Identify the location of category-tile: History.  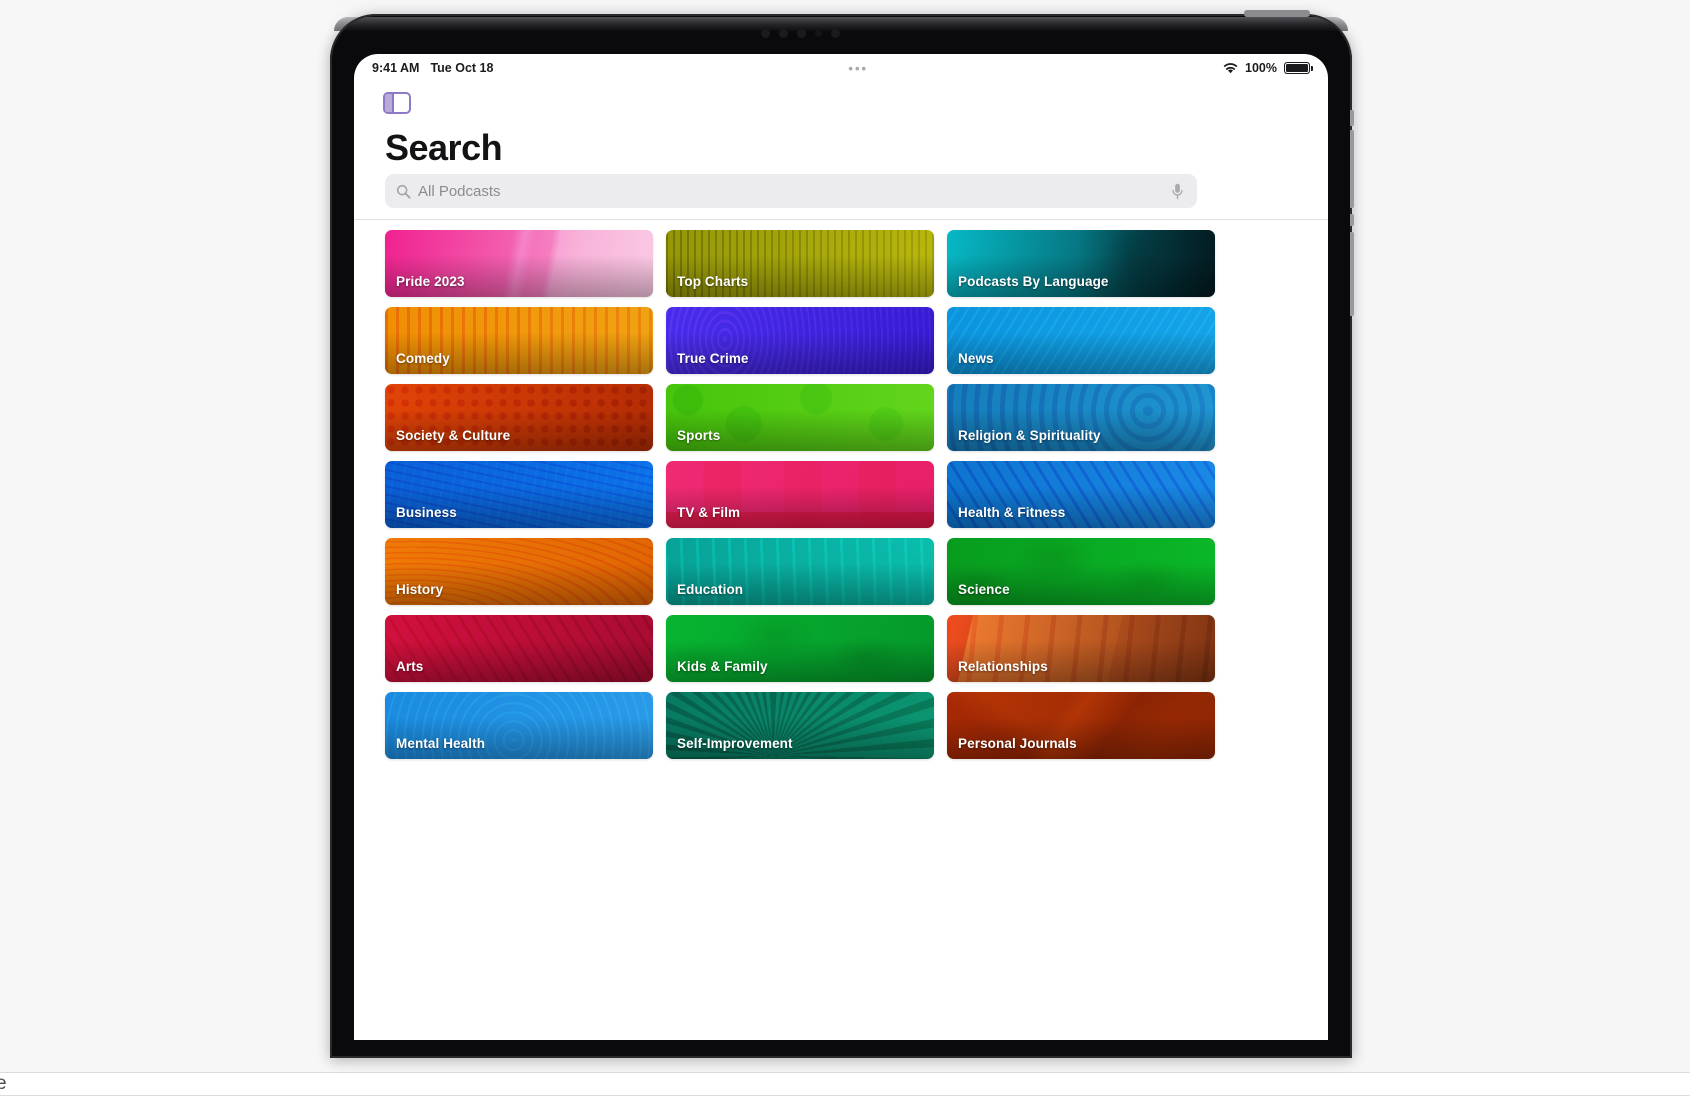
(519, 571).